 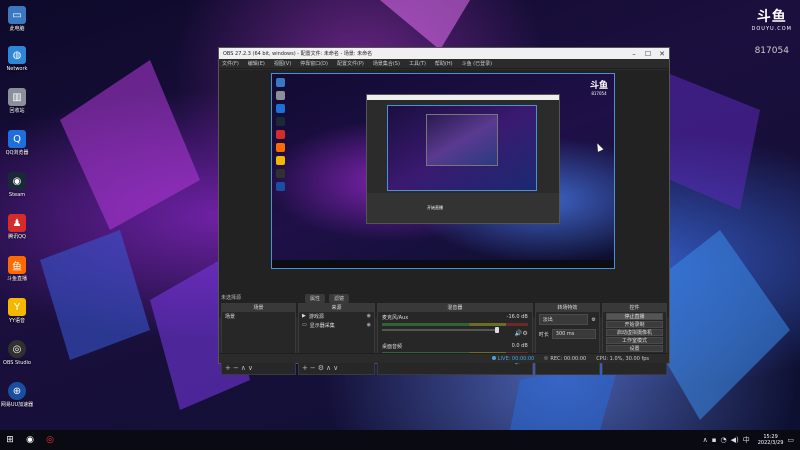 What do you see at coordinates (17, 395) in the screenshot?
I see `desktop-icon-uu: ⊕ 网易UU加速器` at bounding box center [17, 395].